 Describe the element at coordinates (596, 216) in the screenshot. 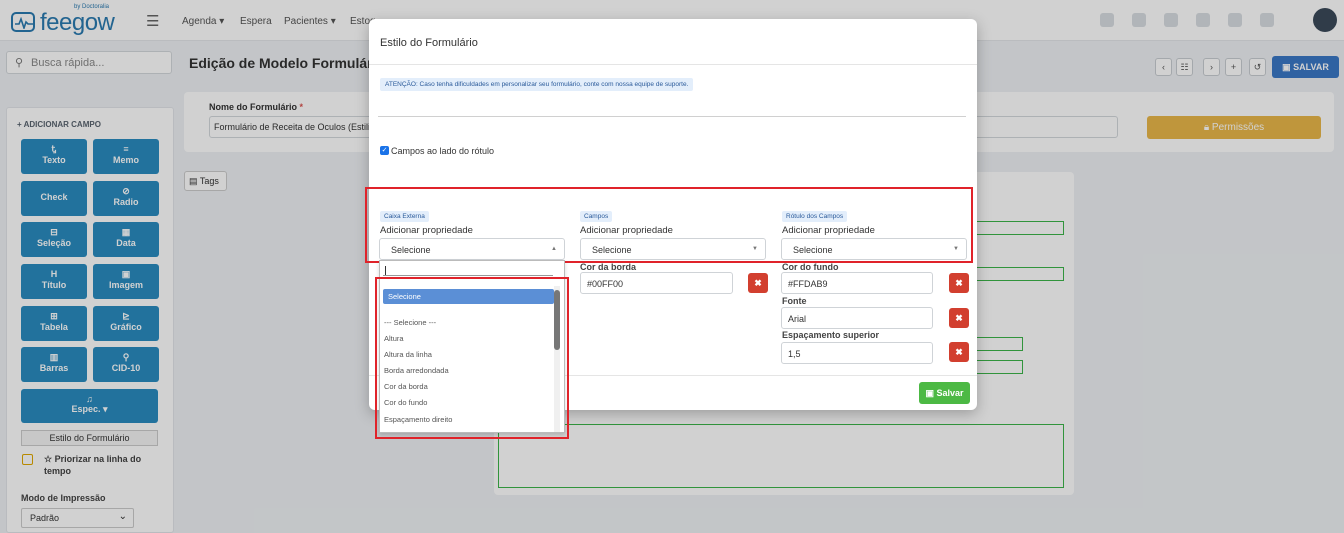

I see `badge-campos: Campos` at that location.